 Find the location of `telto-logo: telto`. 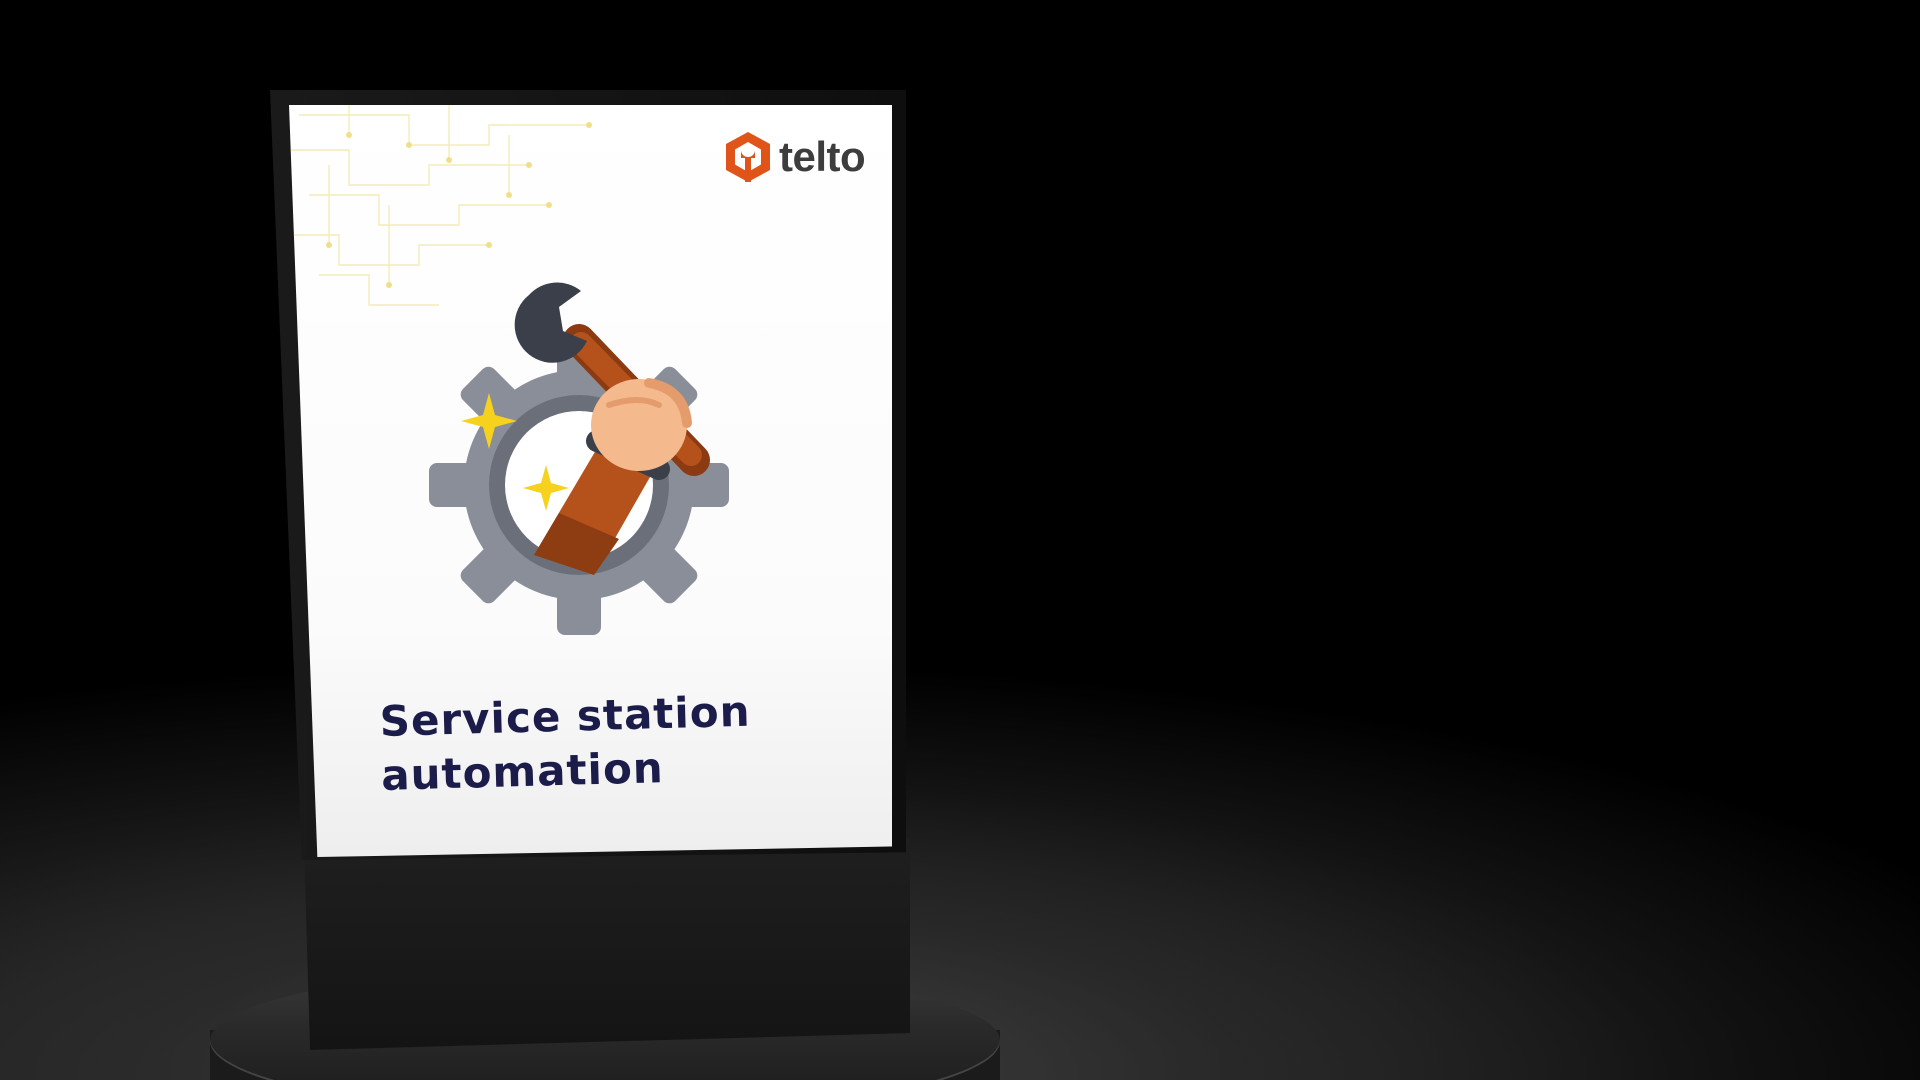

telto-logo: telto is located at coordinates (794, 157).